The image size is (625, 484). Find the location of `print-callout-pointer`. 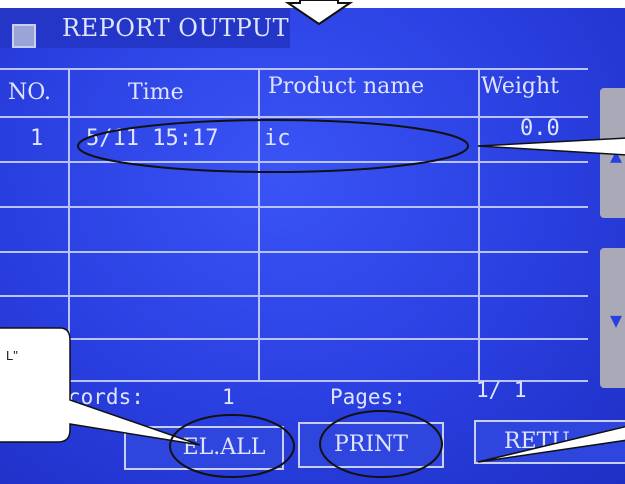

print-callout-pointer is located at coordinates (551, 444).